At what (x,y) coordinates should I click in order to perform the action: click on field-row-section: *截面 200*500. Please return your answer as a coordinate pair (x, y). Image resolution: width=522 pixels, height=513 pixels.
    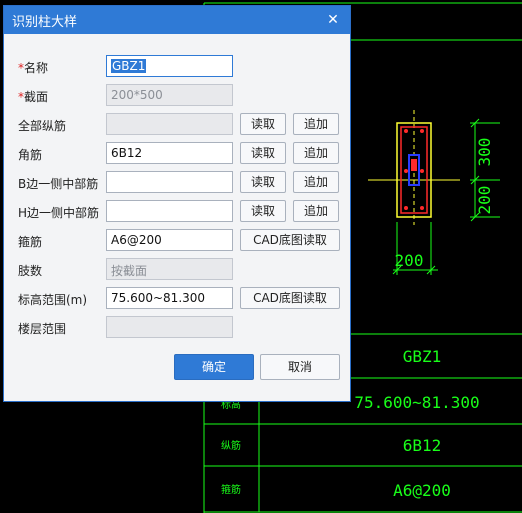
    Looking at the image, I should click on (177, 96).